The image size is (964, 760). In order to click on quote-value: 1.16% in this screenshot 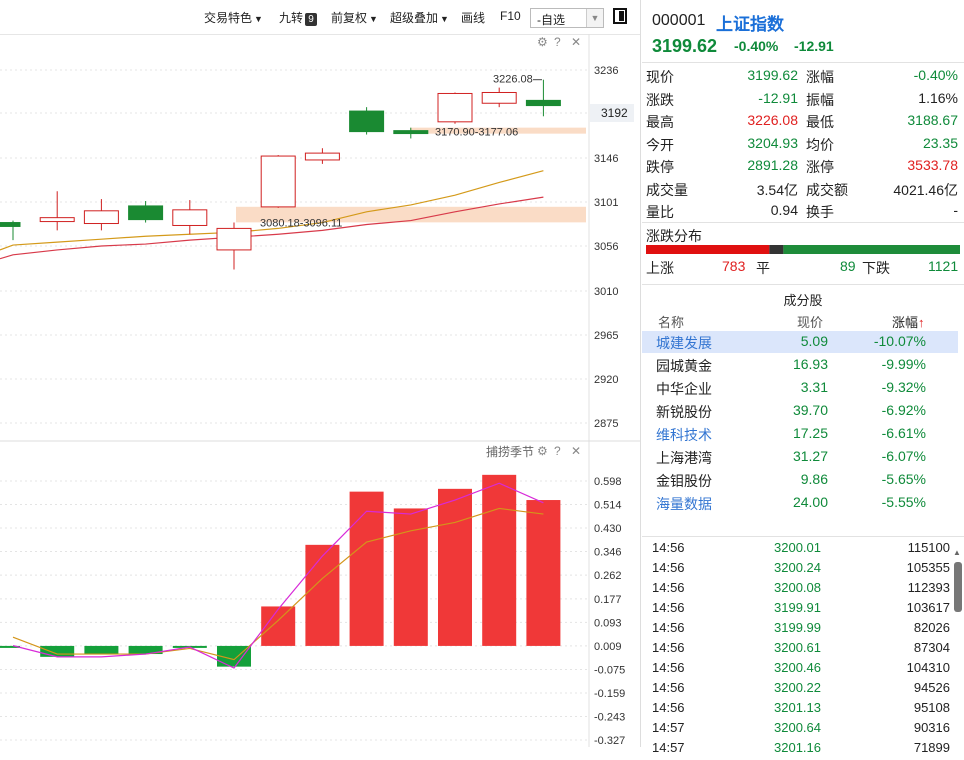, I will do `click(938, 97)`.